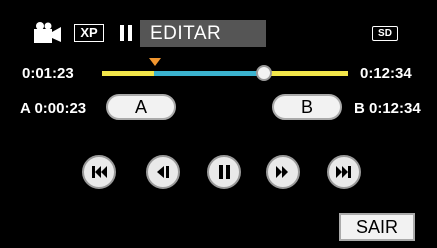 This screenshot has width=437, height=248. I want to click on timeline: 0:01:23 0:12:34, so click(218, 73).